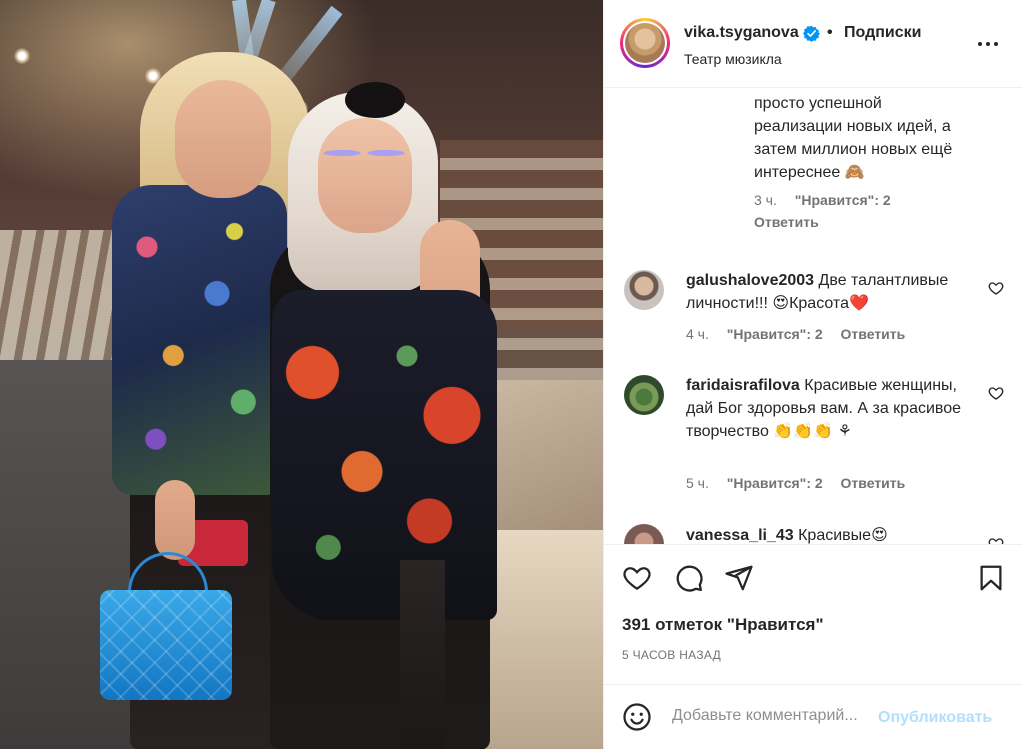 Image resolution: width=1022 pixels, height=749 pixels. I want to click on woman-left-hand, so click(175, 520).